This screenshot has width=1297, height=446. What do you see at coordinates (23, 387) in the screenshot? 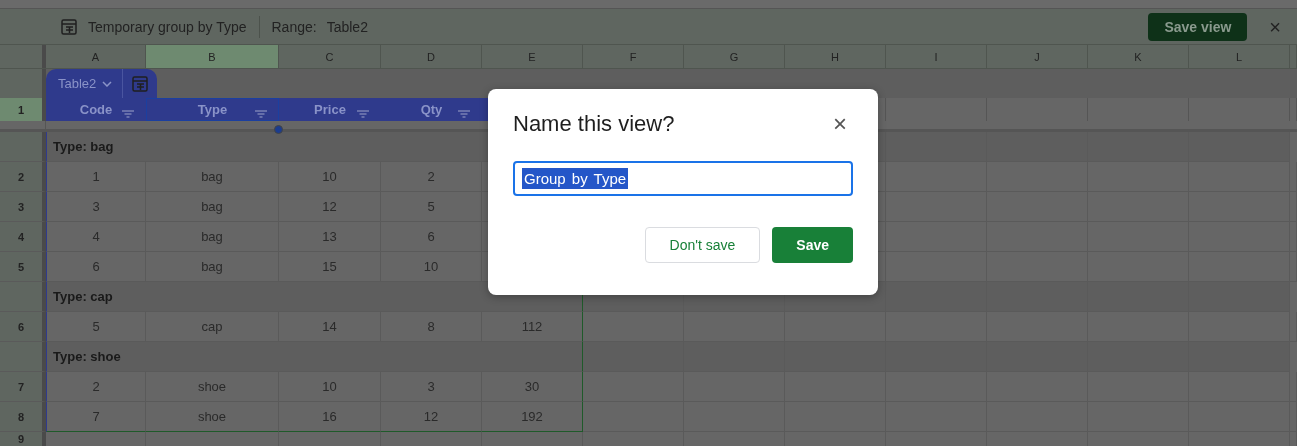
I see `row-number: 7` at bounding box center [23, 387].